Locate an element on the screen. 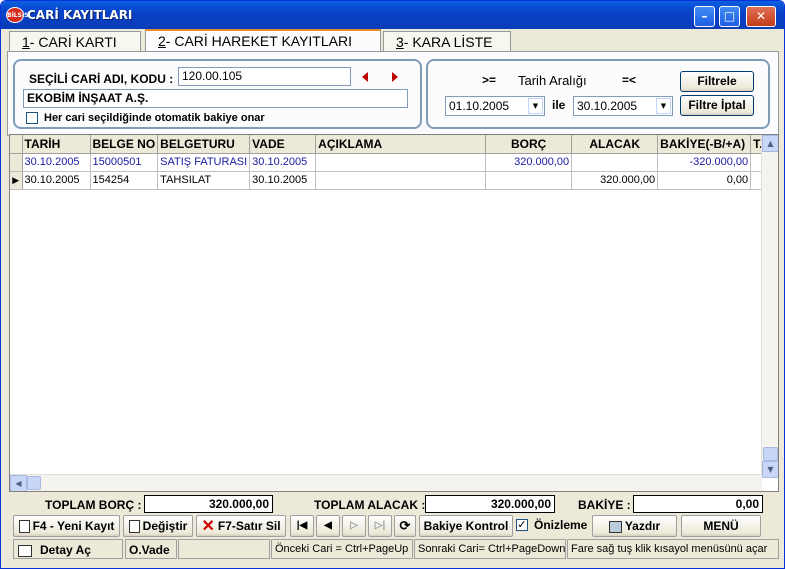 Image resolution: width=785 pixels, height=569 pixels. row-indicator-header is located at coordinates (16, 144).